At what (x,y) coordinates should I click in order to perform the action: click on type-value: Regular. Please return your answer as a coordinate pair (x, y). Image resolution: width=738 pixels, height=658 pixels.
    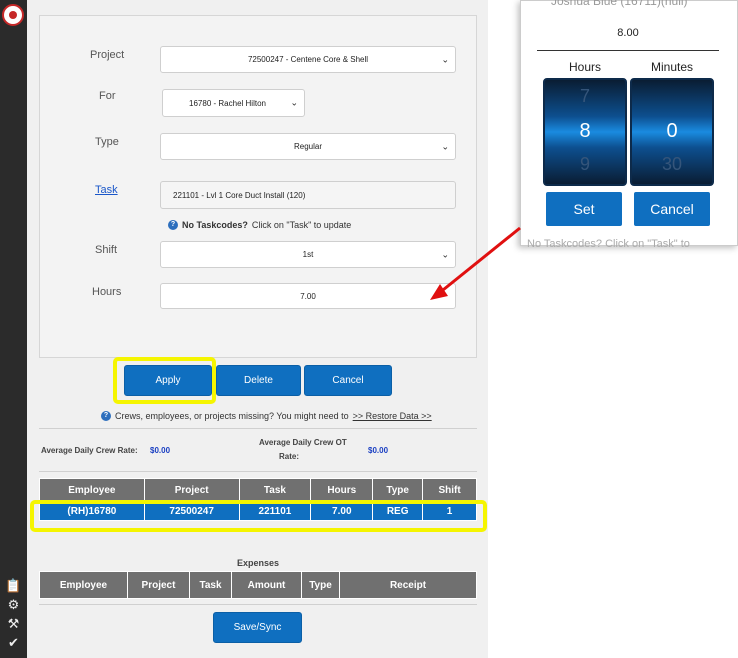
    Looking at the image, I should click on (307, 146).